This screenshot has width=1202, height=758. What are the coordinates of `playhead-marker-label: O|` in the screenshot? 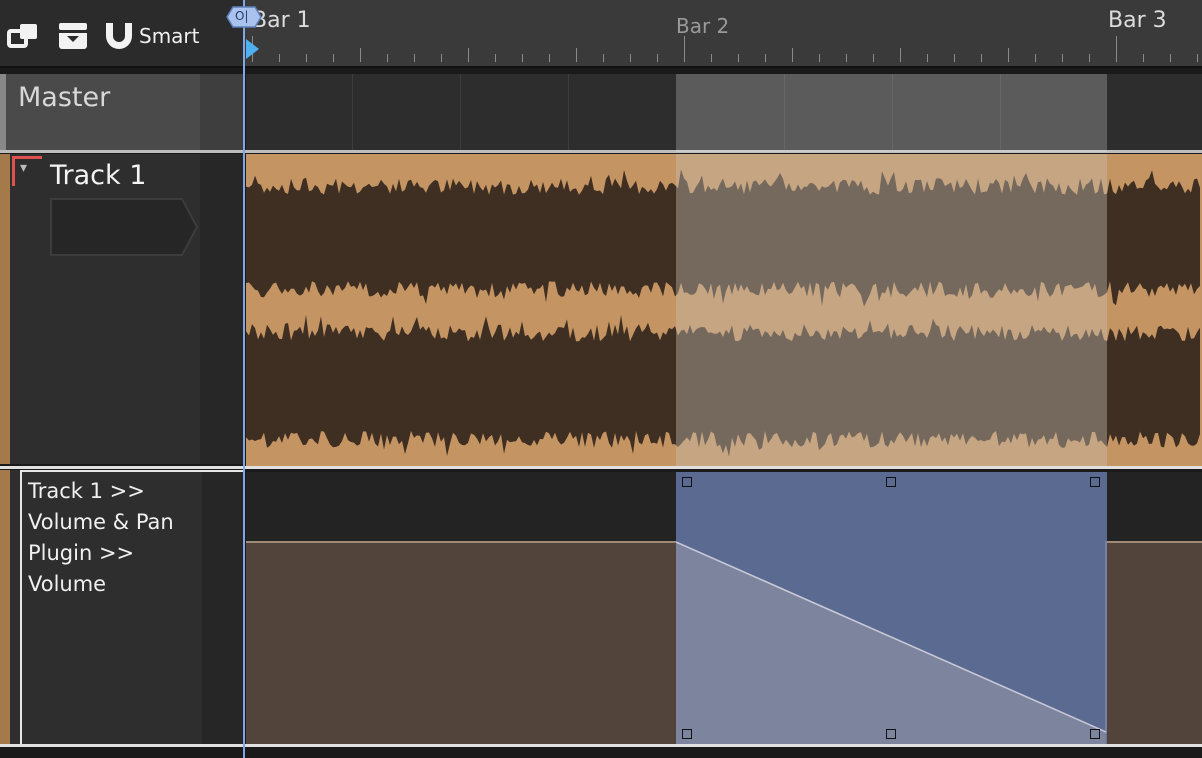 It's located at (242, 16).